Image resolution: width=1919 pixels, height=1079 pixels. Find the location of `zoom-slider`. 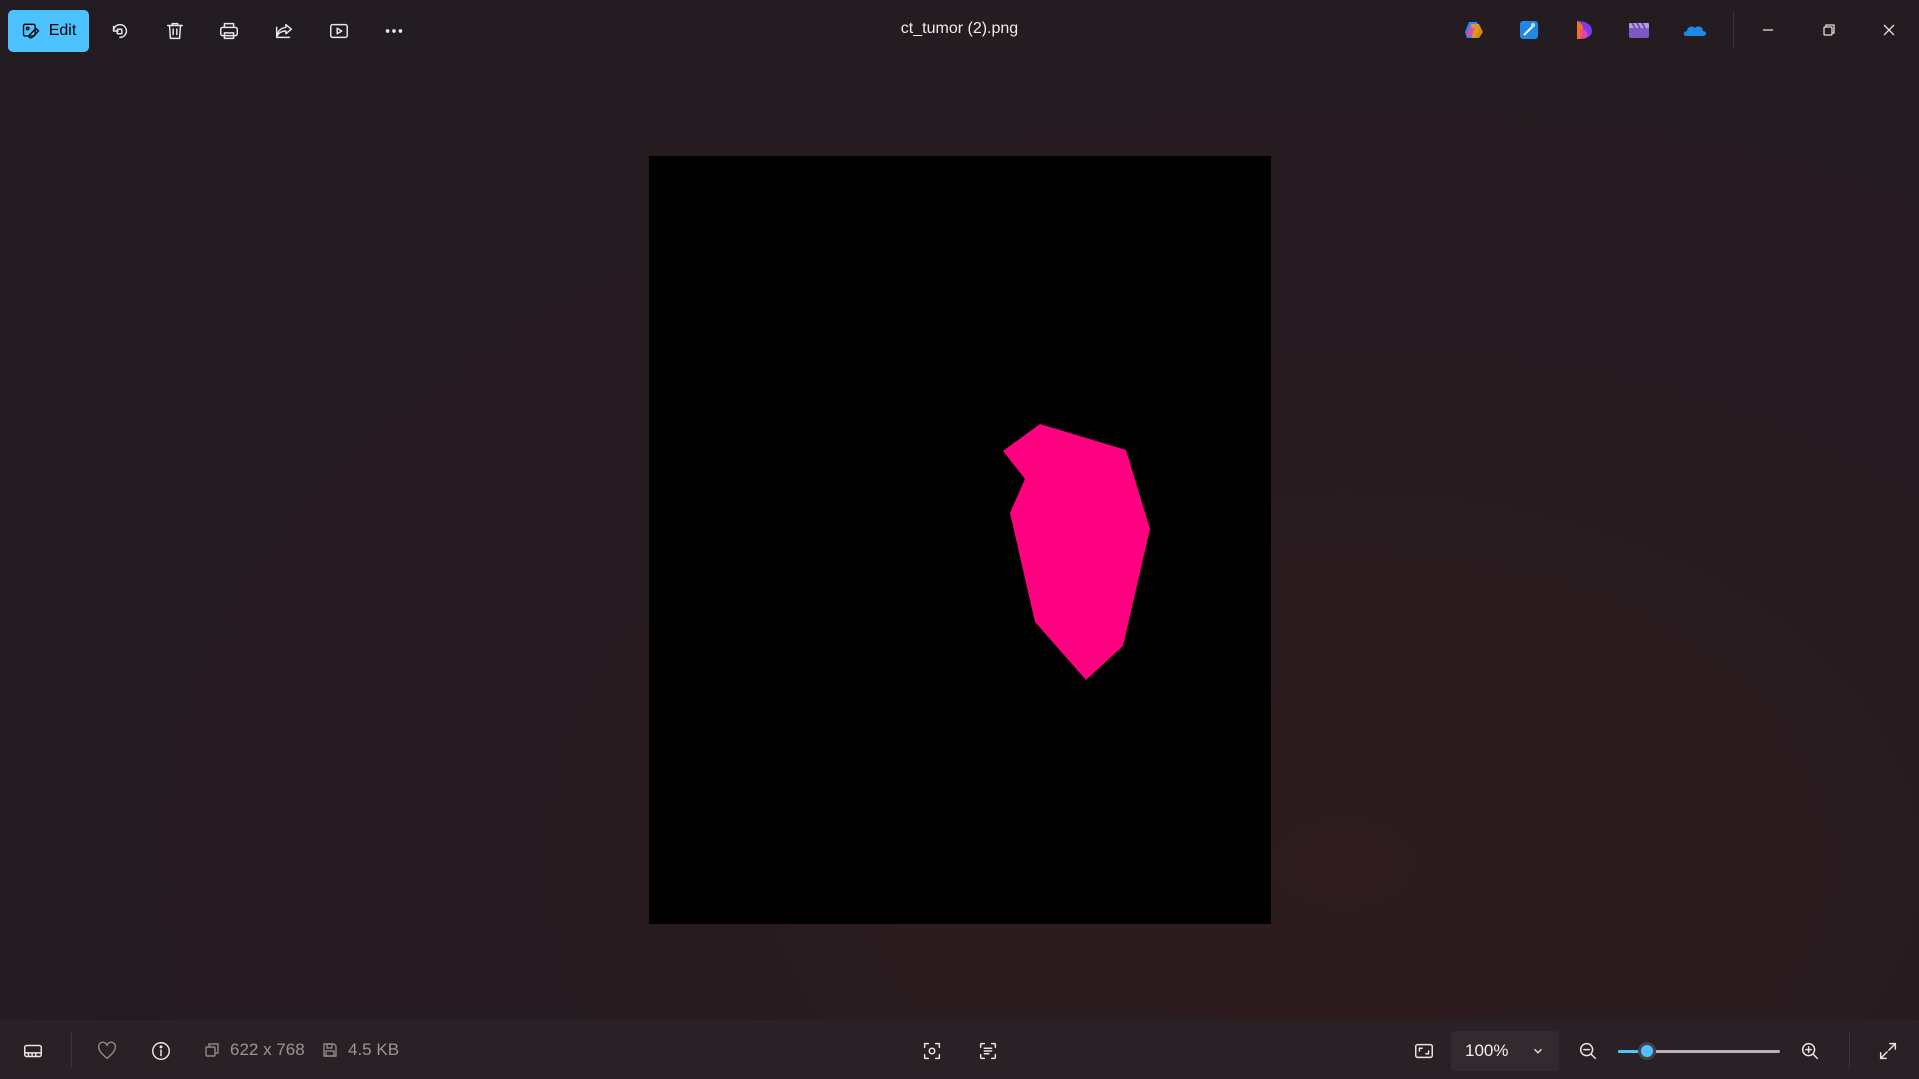

zoom-slider is located at coordinates (1699, 1051).